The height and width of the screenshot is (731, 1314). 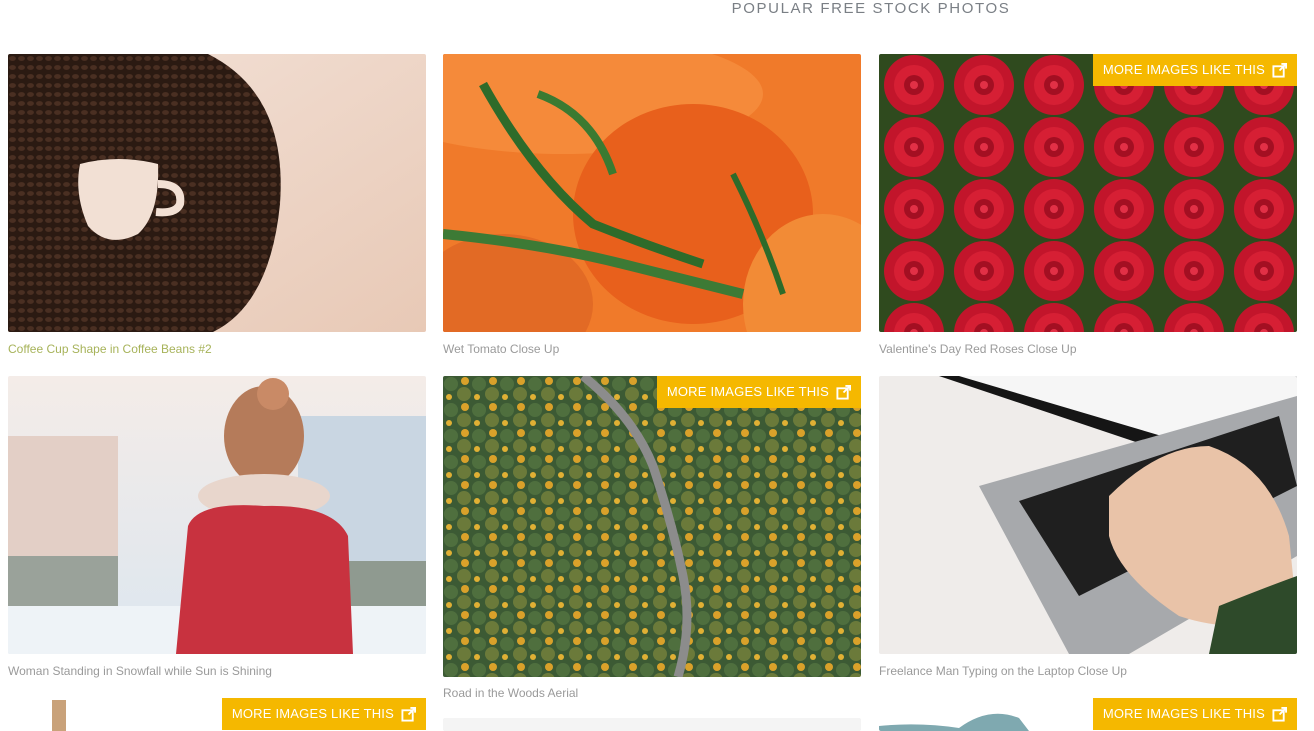 What do you see at coordinates (652, 526) in the screenshot?
I see `photo-forest-road` at bounding box center [652, 526].